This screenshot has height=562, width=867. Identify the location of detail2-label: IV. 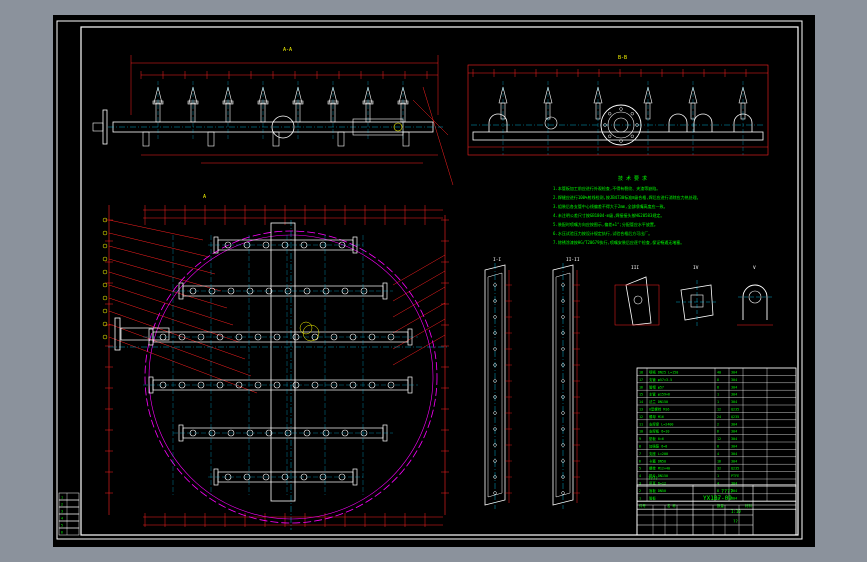
(696, 268).